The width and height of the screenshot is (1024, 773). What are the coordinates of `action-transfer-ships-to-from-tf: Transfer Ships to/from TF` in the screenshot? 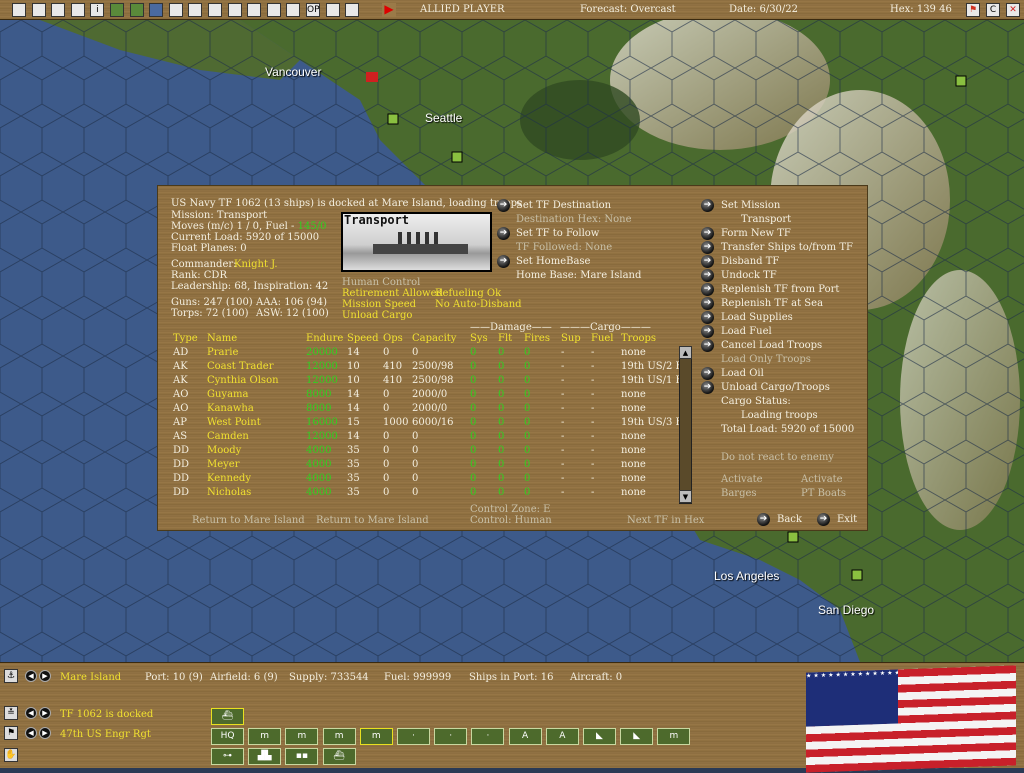 It's located at (787, 247).